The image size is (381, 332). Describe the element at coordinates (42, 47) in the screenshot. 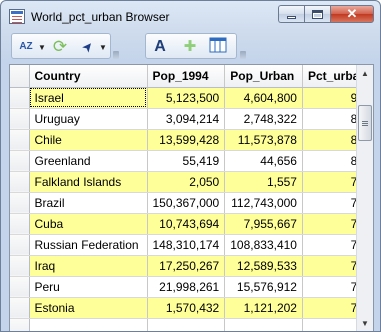

I see `sort-dropdown-icon: ▼` at that location.